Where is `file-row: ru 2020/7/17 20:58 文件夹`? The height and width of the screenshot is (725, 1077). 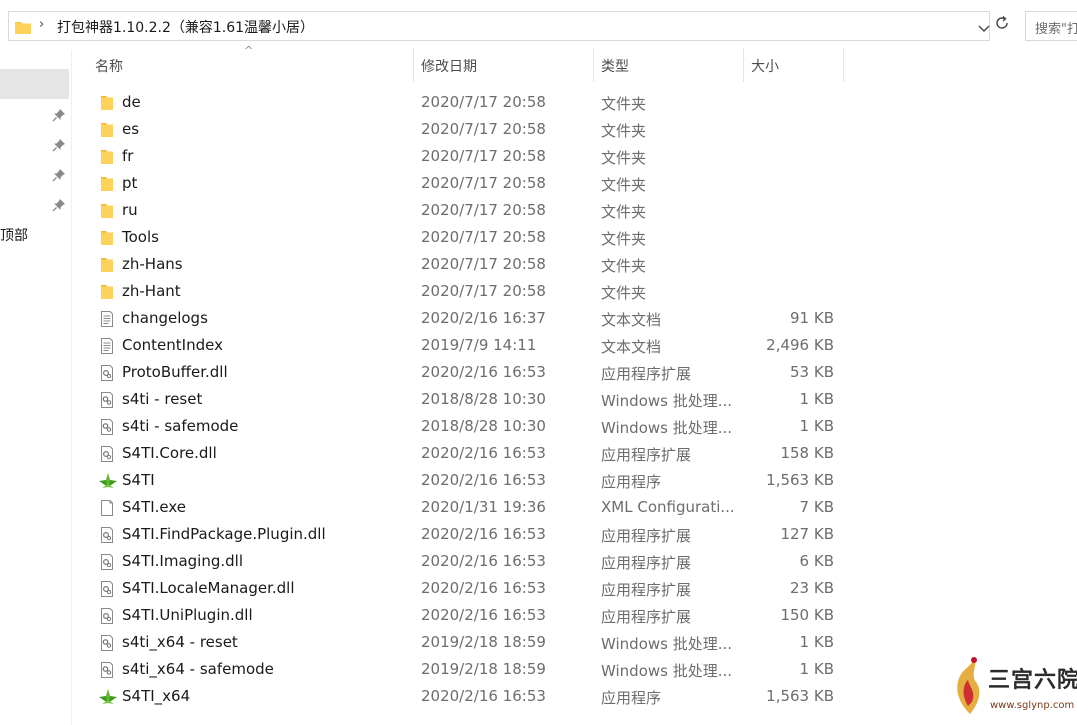 file-row: ru 2020/7/17 20:58 文件夹 is located at coordinates (468, 210).